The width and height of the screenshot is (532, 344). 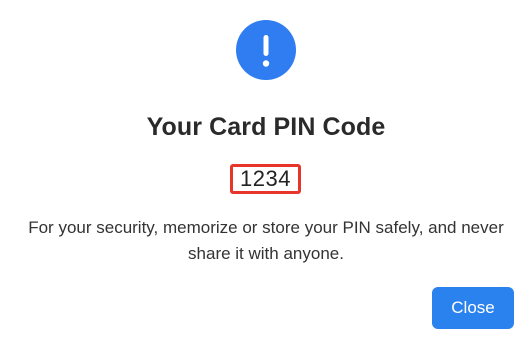 I want to click on close-button: Close, so click(x=473, y=308).